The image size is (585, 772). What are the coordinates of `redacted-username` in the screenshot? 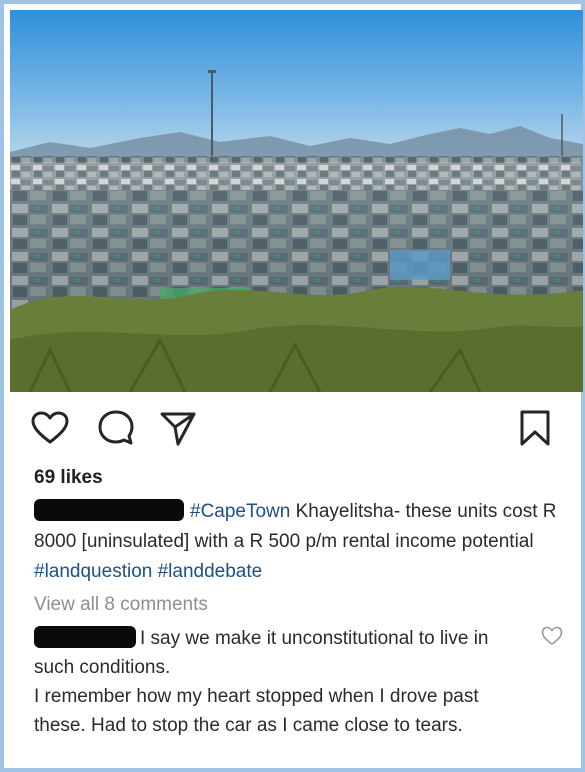 It's located at (109, 510).